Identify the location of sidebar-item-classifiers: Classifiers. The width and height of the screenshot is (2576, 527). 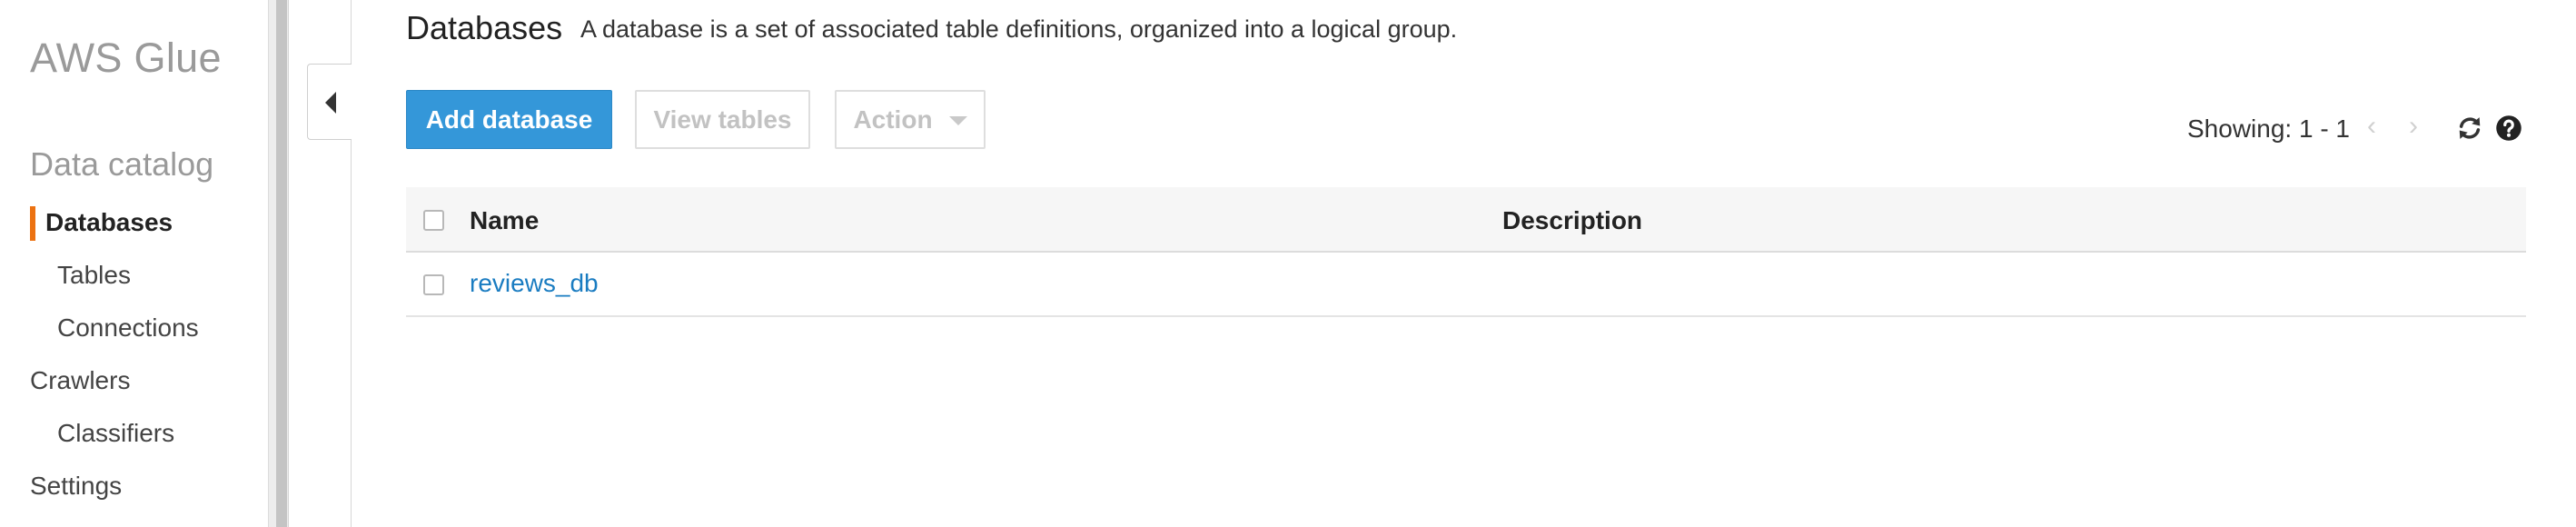
(115, 433).